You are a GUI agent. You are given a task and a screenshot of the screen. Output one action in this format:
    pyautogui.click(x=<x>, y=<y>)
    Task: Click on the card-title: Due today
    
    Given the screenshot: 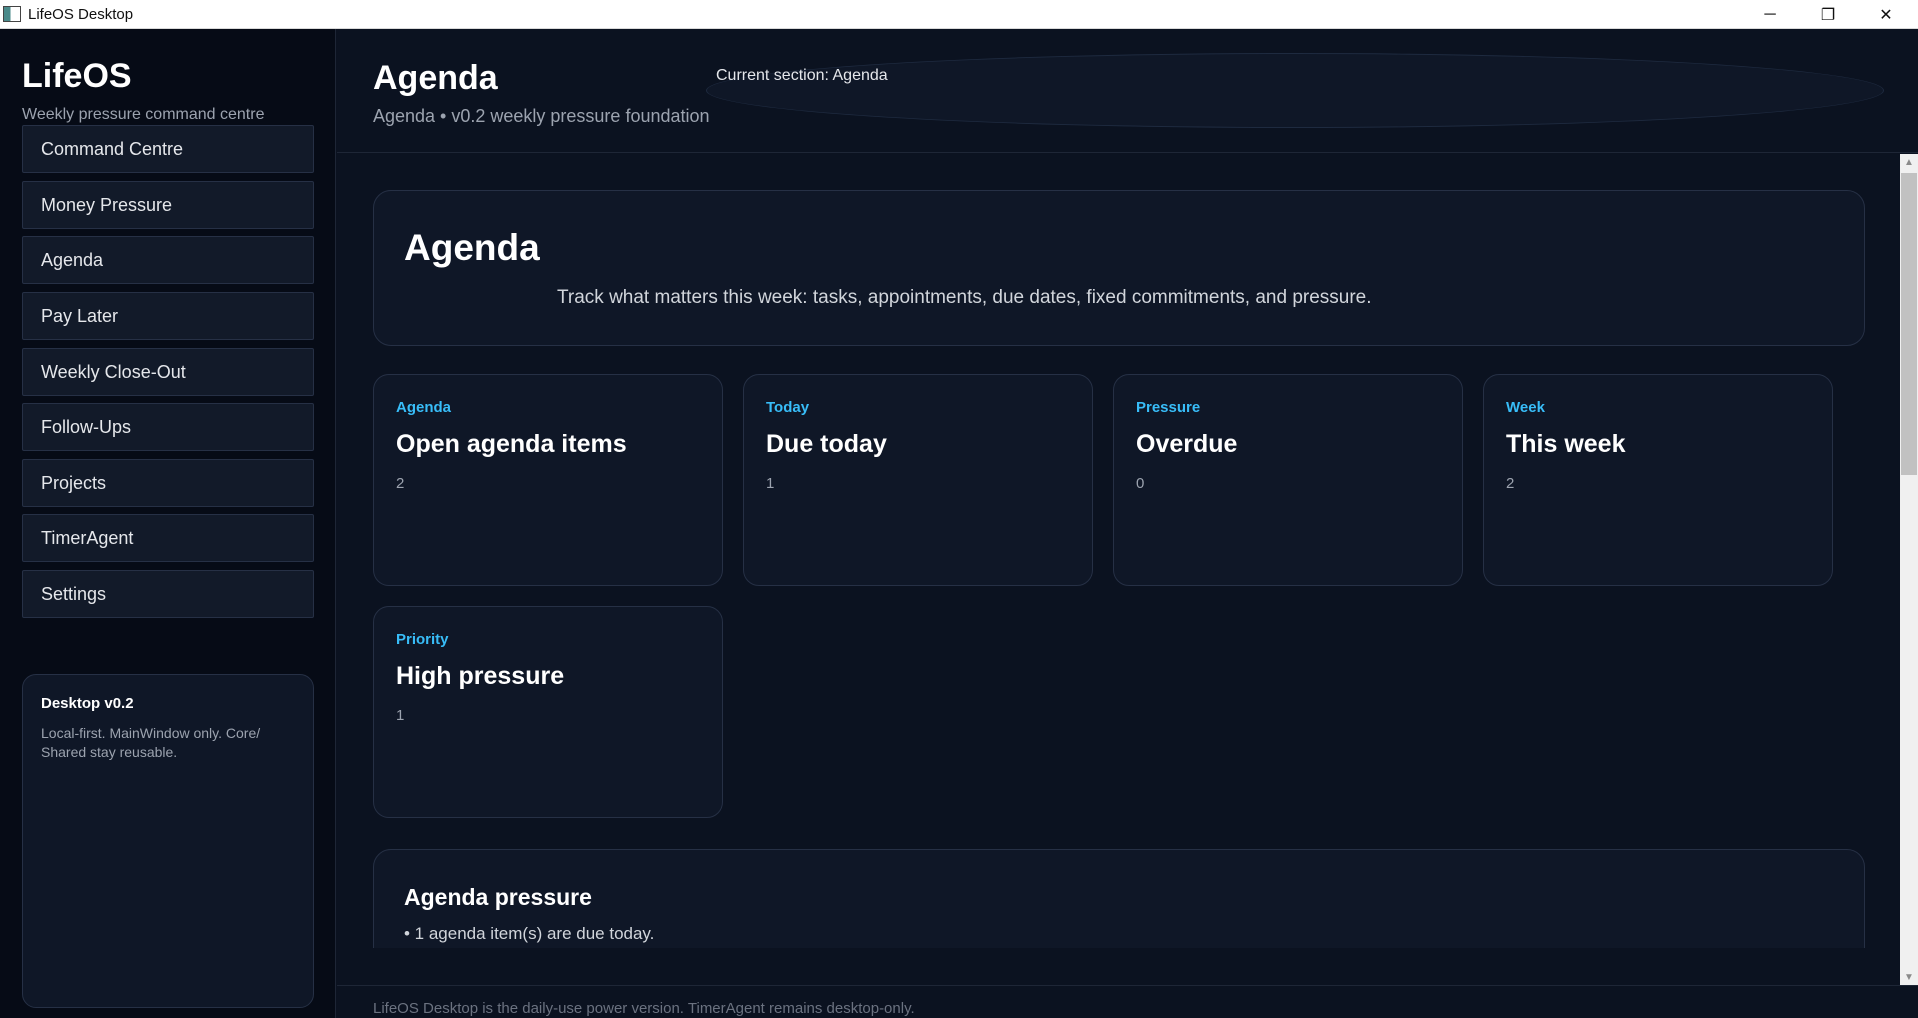 What is the action you would take?
    pyautogui.click(x=826, y=444)
    